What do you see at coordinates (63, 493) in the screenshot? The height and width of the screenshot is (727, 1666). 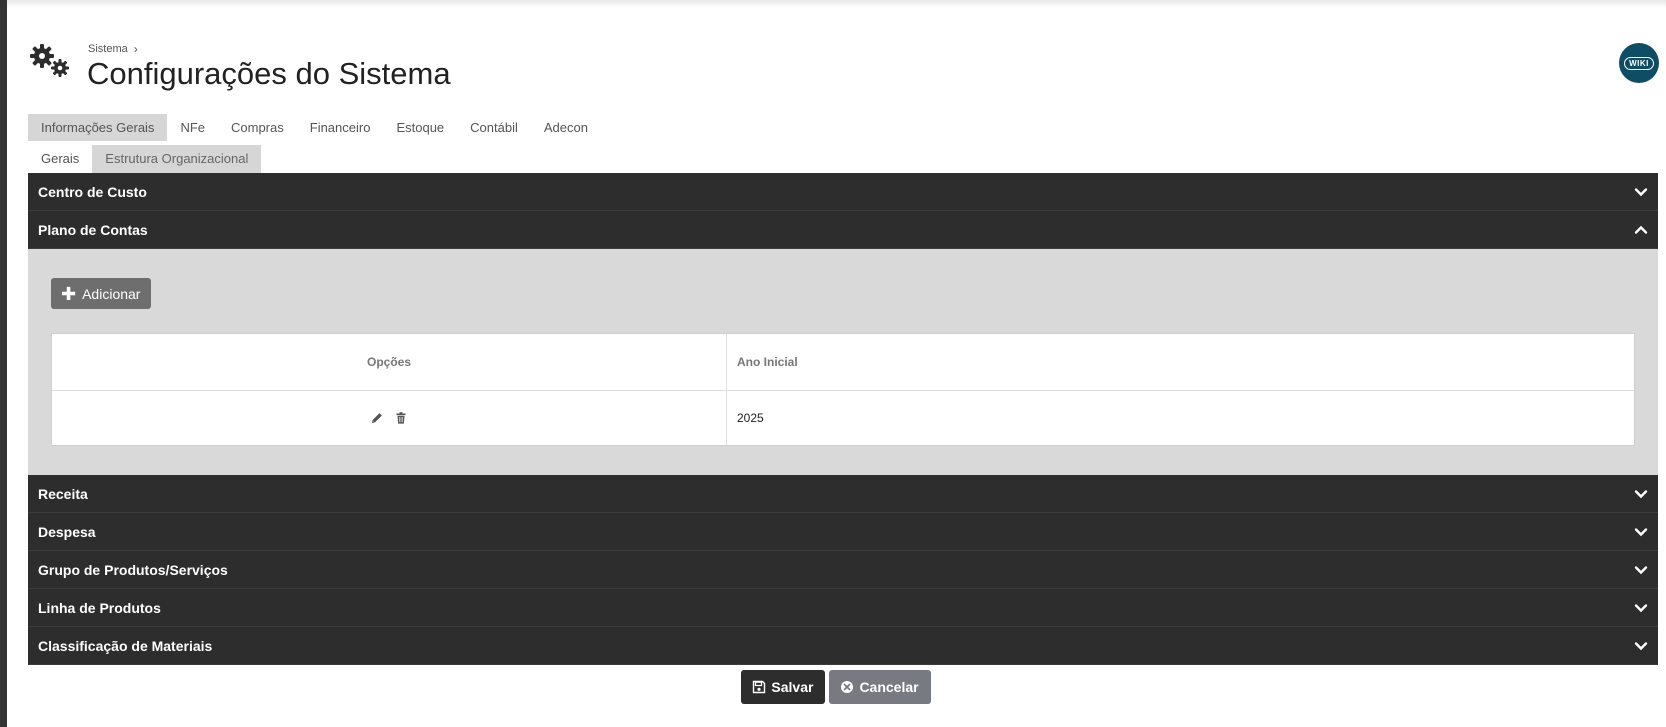 I see `section-label: Receita` at bounding box center [63, 493].